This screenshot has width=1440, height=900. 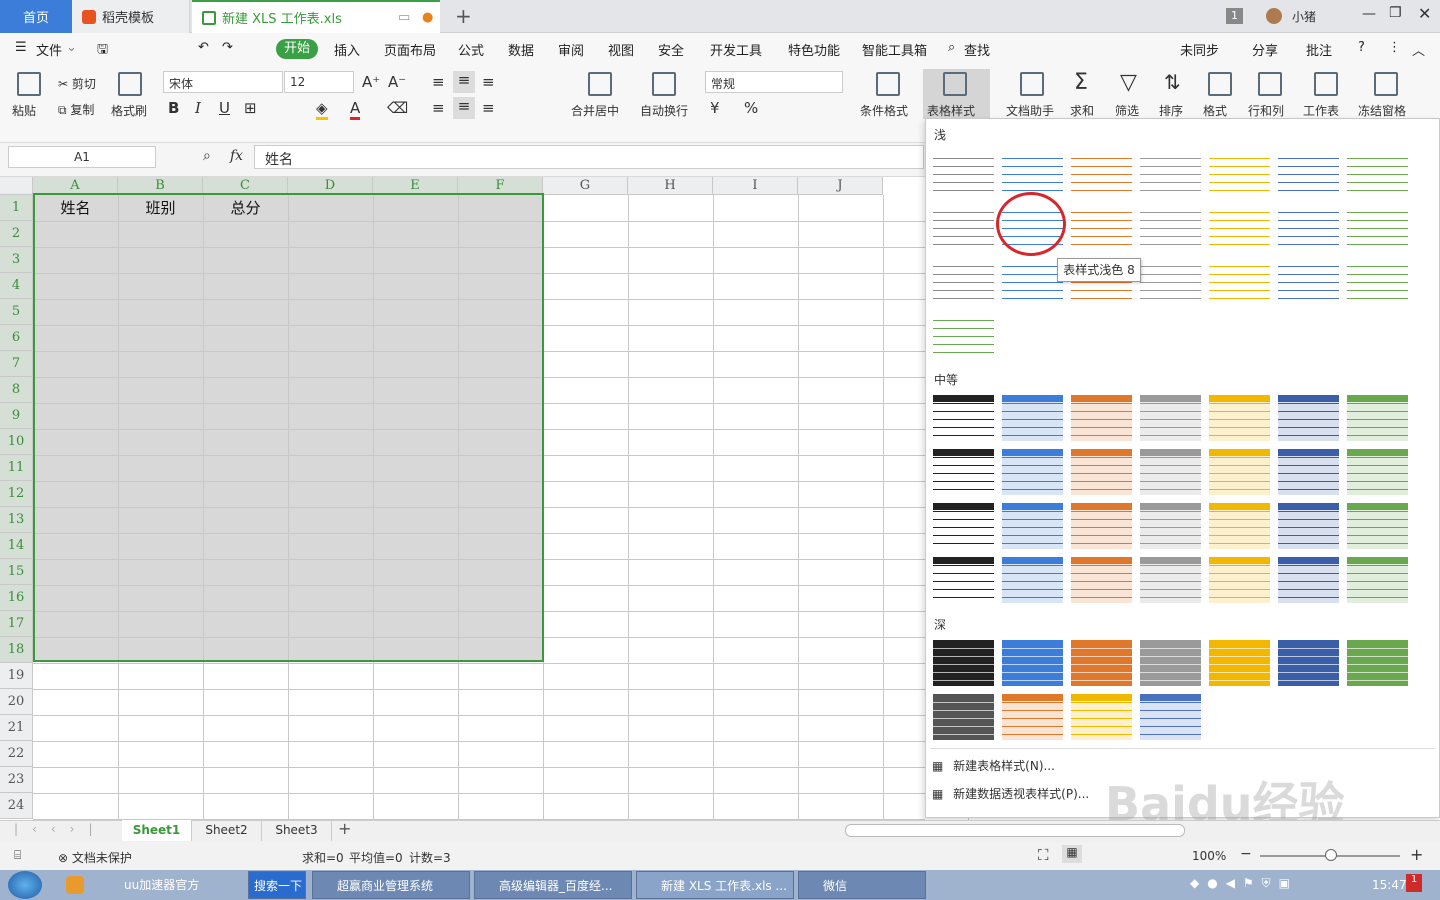 What do you see at coordinates (621, 49) in the screenshot?
I see `menu-view: 视图` at bounding box center [621, 49].